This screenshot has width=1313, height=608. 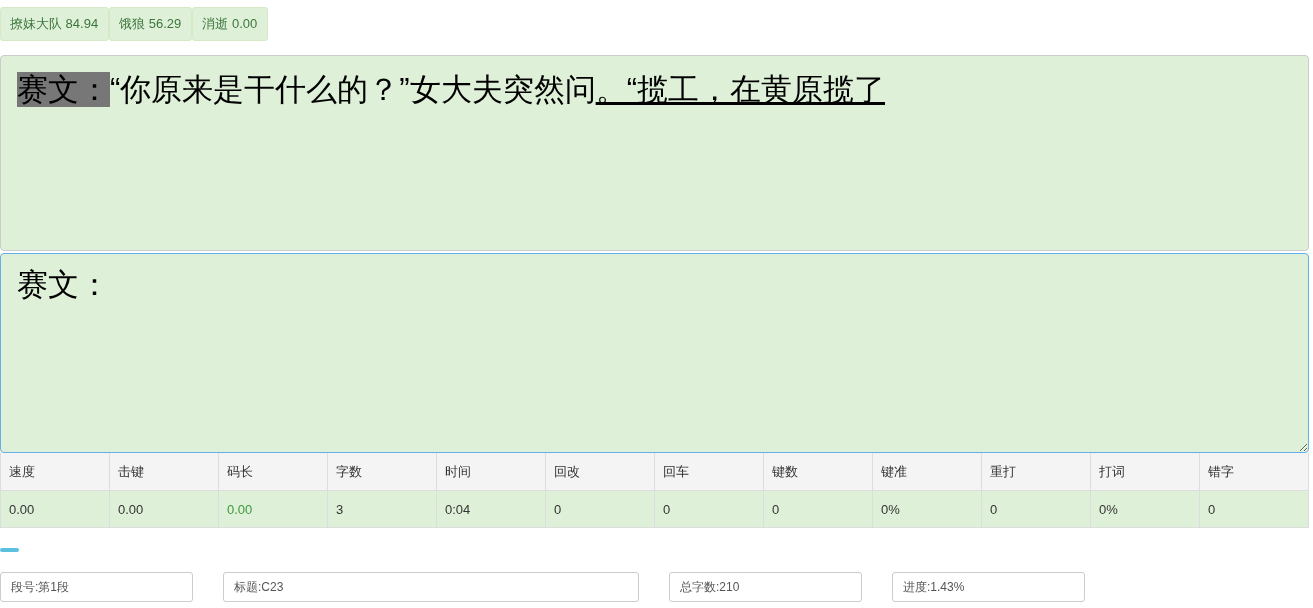 What do you see at coordinates (230, 24) in the screenshot?
I see `score-badge: 消逝 0.00` at bounding box center [230, 24].